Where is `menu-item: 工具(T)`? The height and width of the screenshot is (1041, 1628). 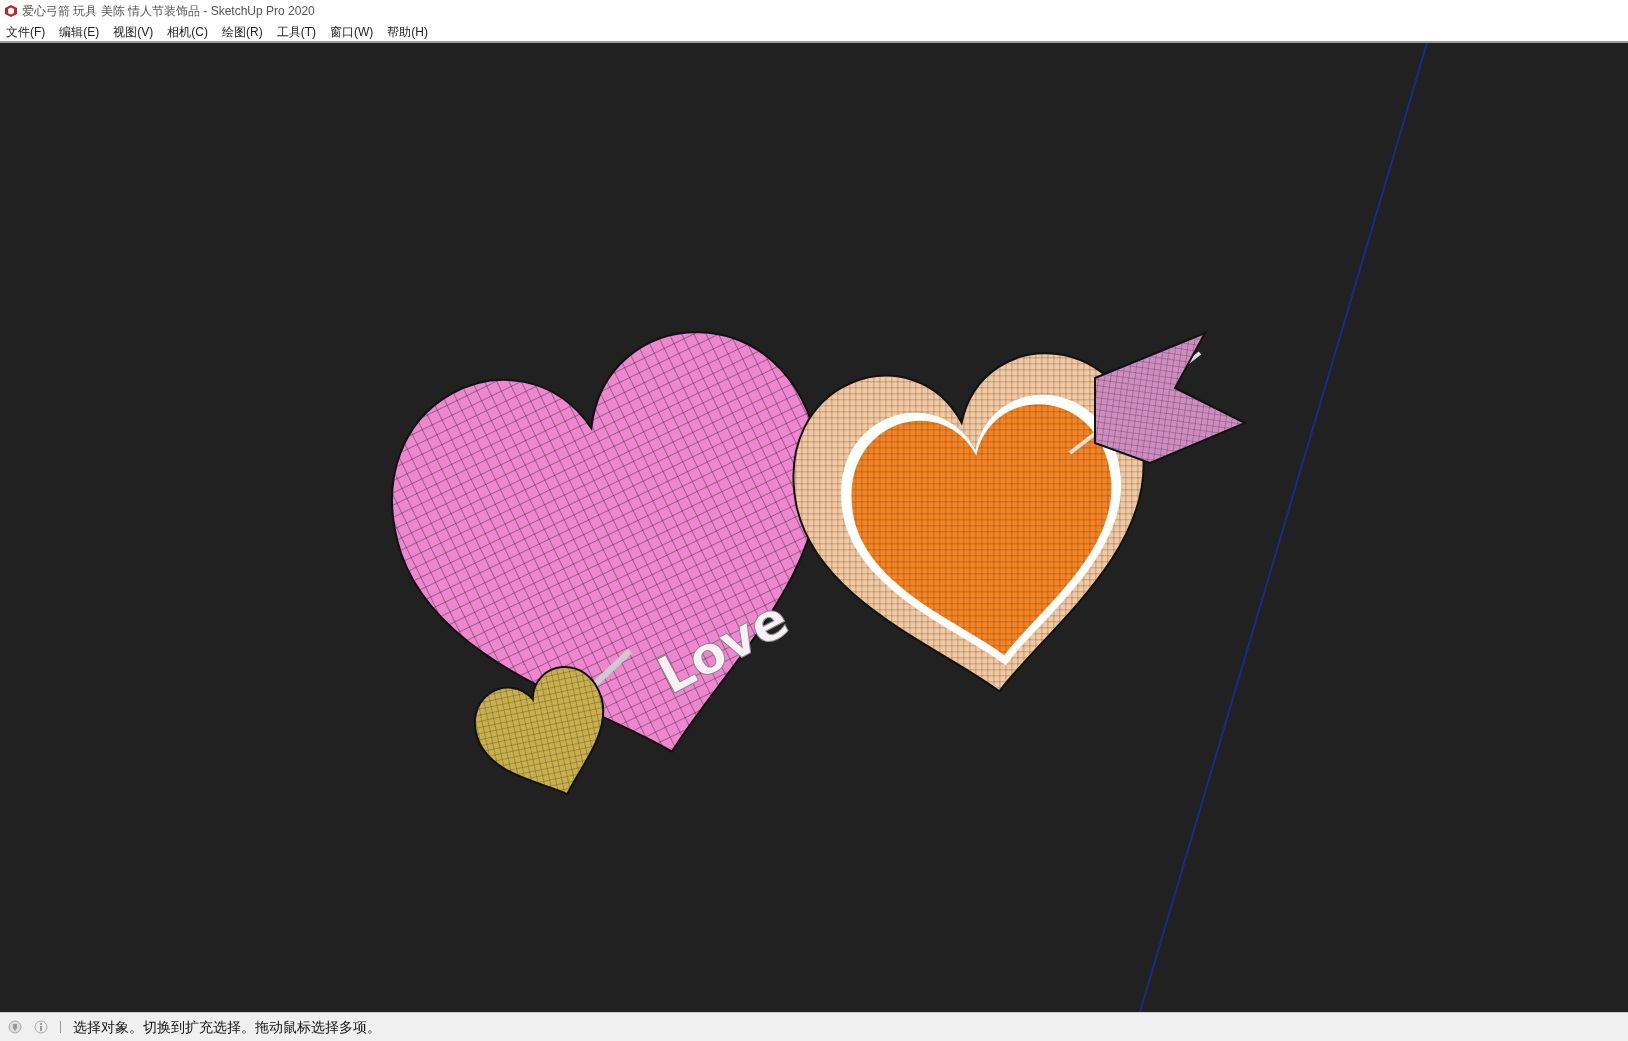
menu-item: 工具(T) is located at coordinates (296, 31).